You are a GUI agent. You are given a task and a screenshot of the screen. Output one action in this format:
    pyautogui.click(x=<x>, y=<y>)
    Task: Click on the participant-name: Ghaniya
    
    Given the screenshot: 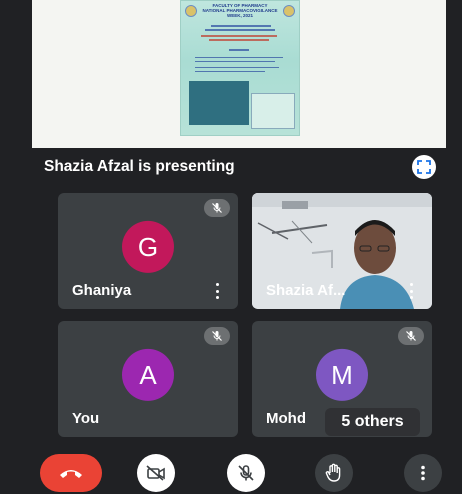 What is the action you would take?
    pyautogui.click(x=102, y=290)
    